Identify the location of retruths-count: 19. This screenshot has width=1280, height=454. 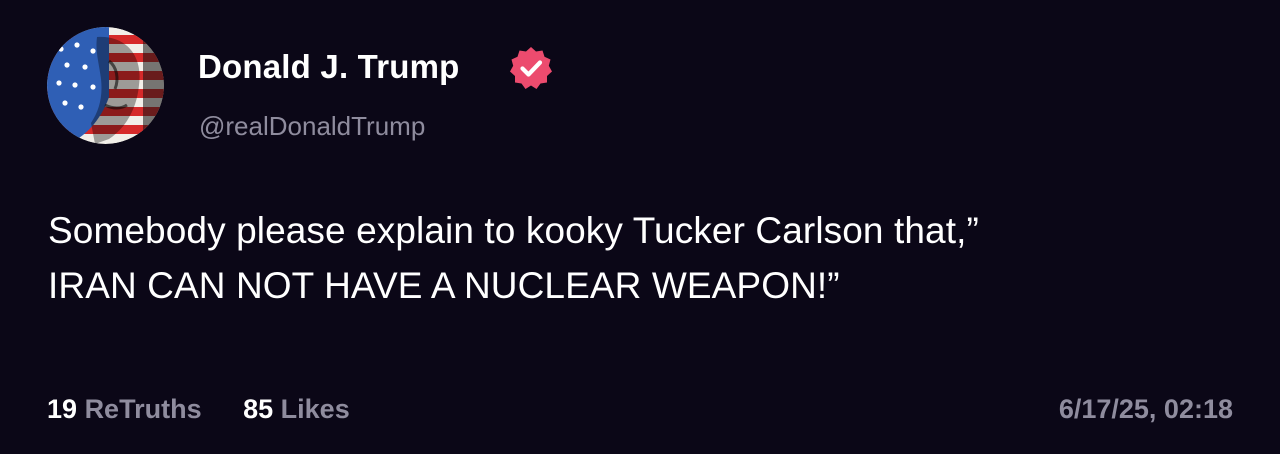
(62, 409).